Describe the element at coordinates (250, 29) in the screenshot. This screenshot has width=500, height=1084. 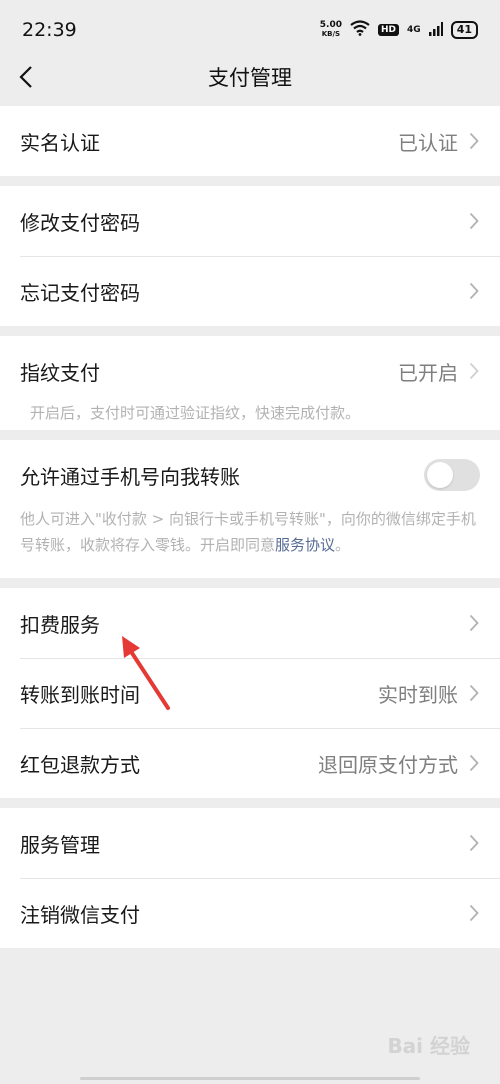
I see `status-bar: 22:39 5.00 KB/S HD 4G 41` at that location.